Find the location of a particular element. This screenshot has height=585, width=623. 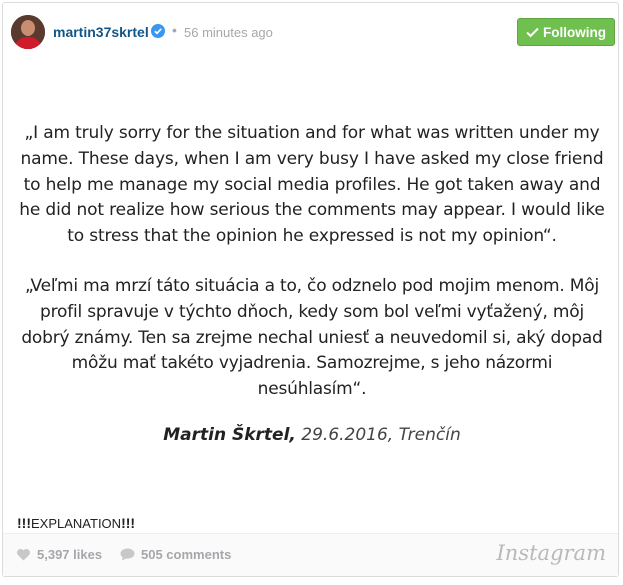

likes-label: 5,397 likes is located at coordinates (70, 554).